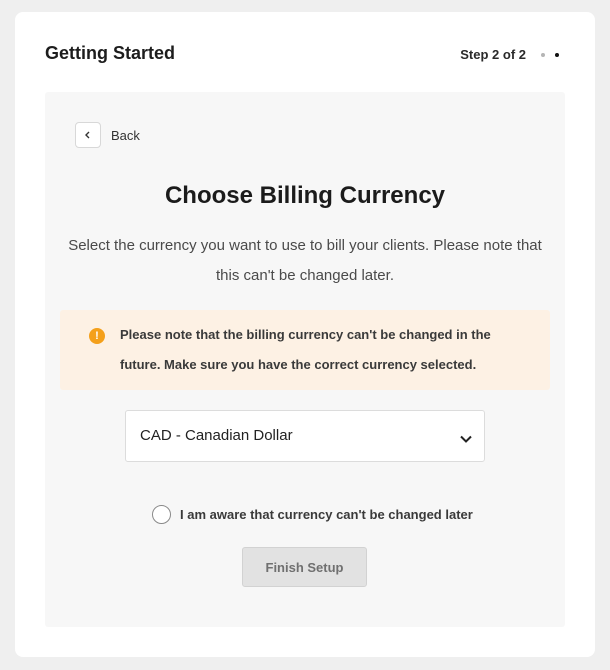 The width and height of the screenshot is (610, 670). I want to click on warning-icon: !, so click(97, 336).